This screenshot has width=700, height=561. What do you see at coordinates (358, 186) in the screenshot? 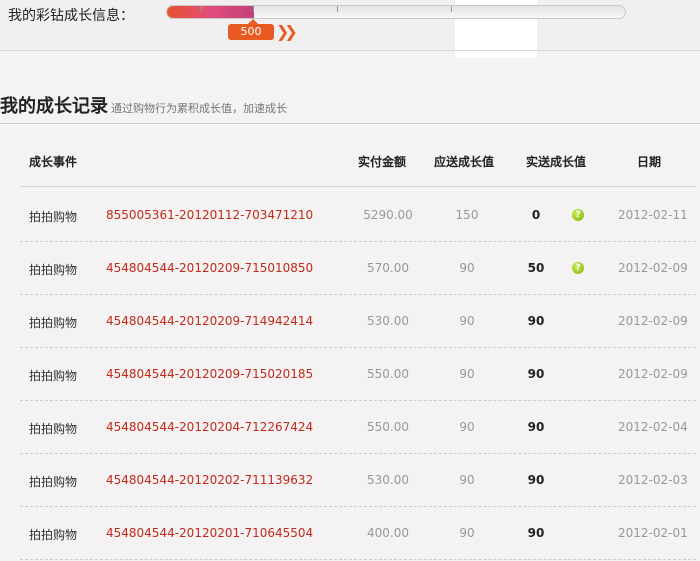
I see `header-divider` at bounding box center [358, 186].